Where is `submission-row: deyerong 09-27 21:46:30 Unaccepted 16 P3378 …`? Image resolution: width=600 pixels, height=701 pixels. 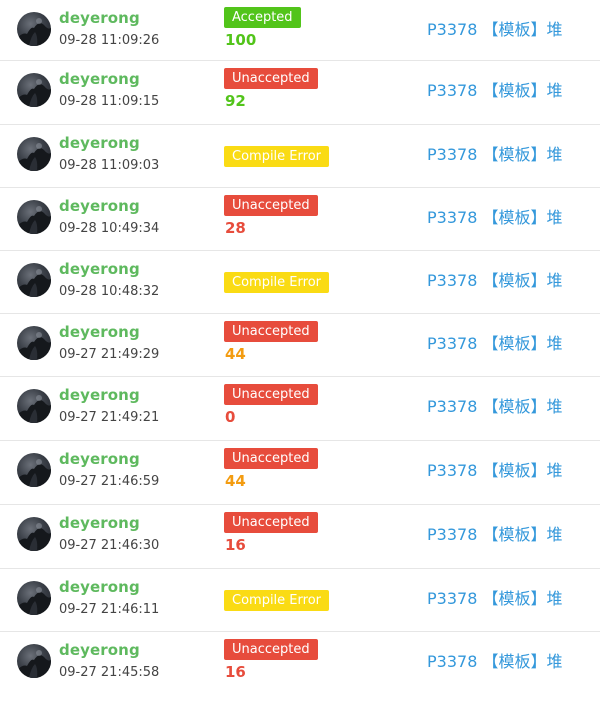 submission-row: deyerong 09-27 21:46:30 Unaccepted 16 P3378 … is located at coordinates (300, 537).